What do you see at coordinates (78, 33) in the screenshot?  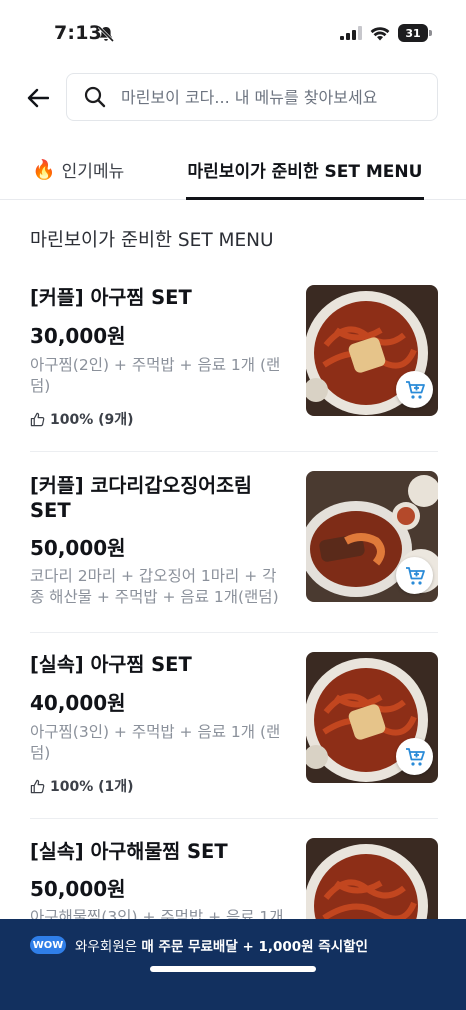 I see `status-time: 7:13` at bounding box center [78, 33].